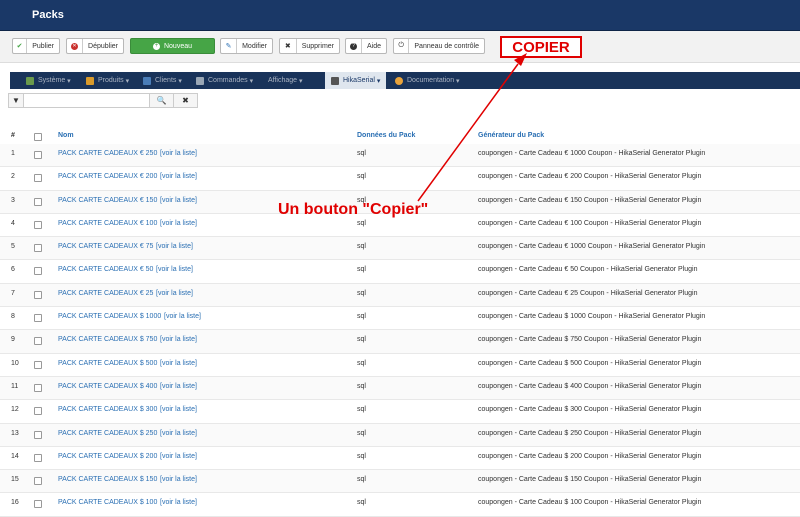 The image size is (800, 517). What do you see at coordinates (468, 132) in the screenshot?
I see `arrow-line` at bounding box center [468, 132].